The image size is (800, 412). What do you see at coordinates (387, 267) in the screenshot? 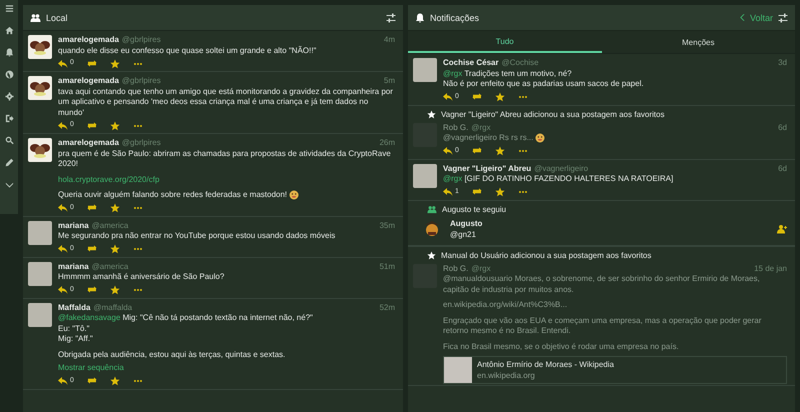
I see `post-time: 51m` at bounding box center [387, 267].